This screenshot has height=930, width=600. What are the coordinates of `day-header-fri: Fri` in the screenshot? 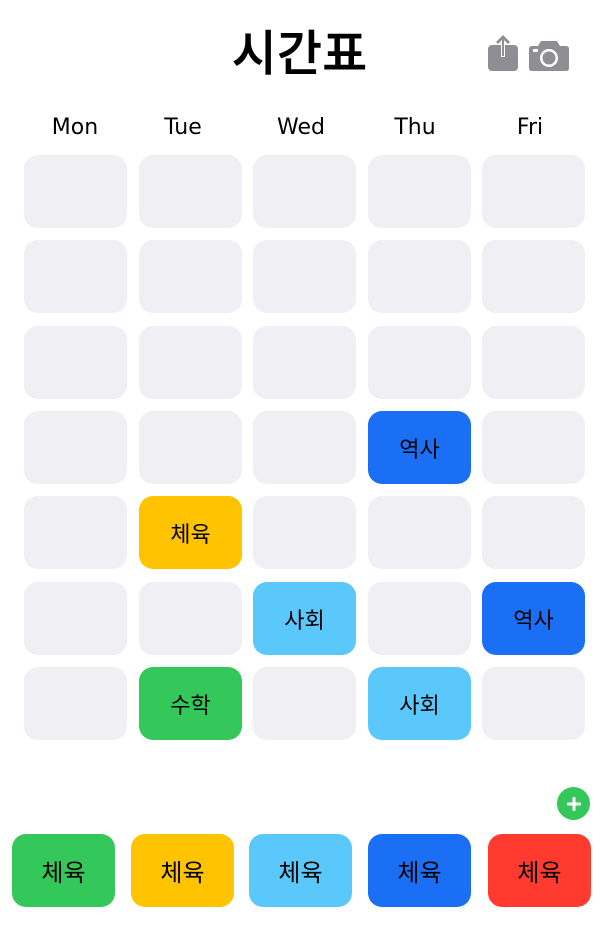 It's located at (530, 127).